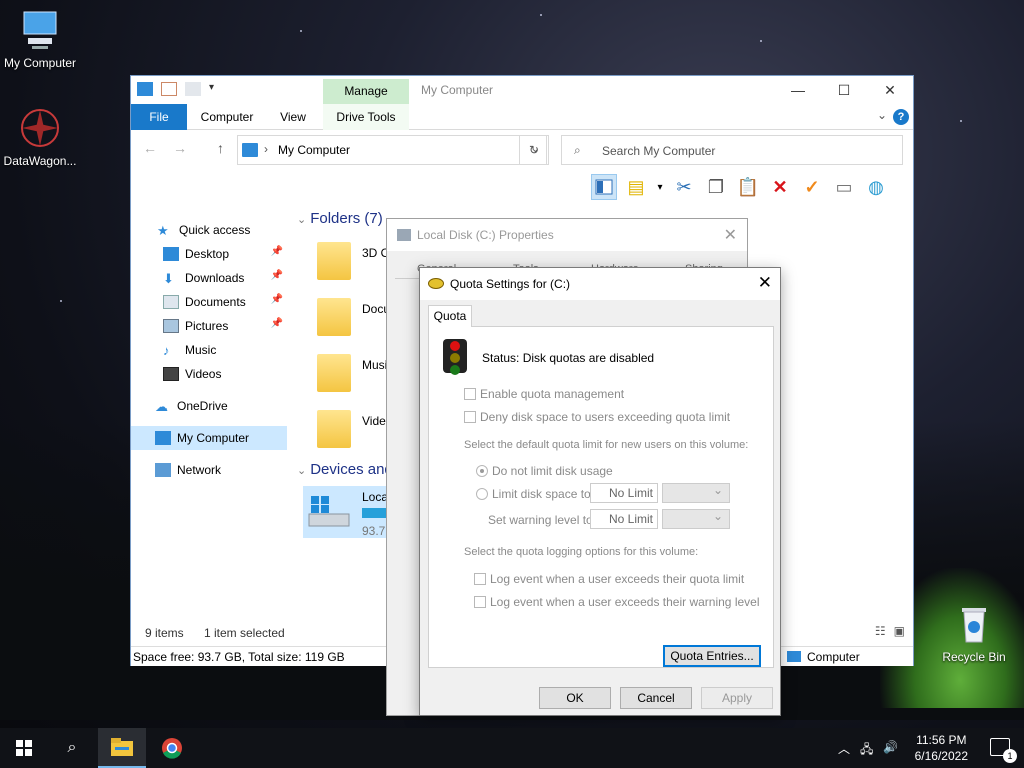 This screenshot has height=768, width=1024. Describe the element at coordinates (844, 90) in the screenshot. I see `maximize-button: ☐` at that location.